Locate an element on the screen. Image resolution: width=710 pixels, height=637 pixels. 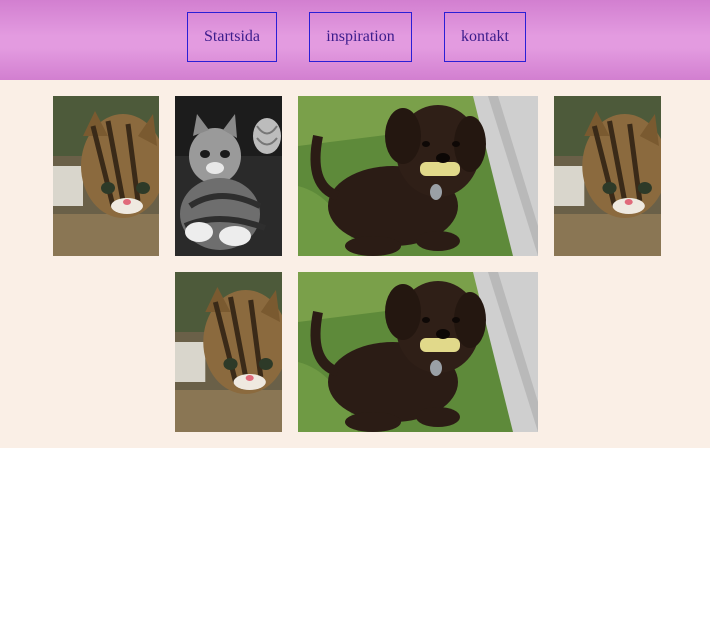
nav-link-kontakt: kontakt is located at coordinates (485, 37).